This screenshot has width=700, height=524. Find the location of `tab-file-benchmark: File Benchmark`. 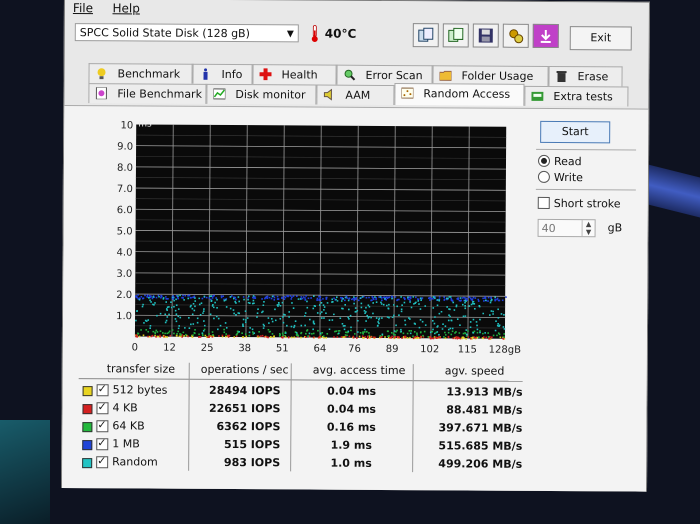

tab-file-benchmark: File Benchmark is located at coordinates (147, 93).